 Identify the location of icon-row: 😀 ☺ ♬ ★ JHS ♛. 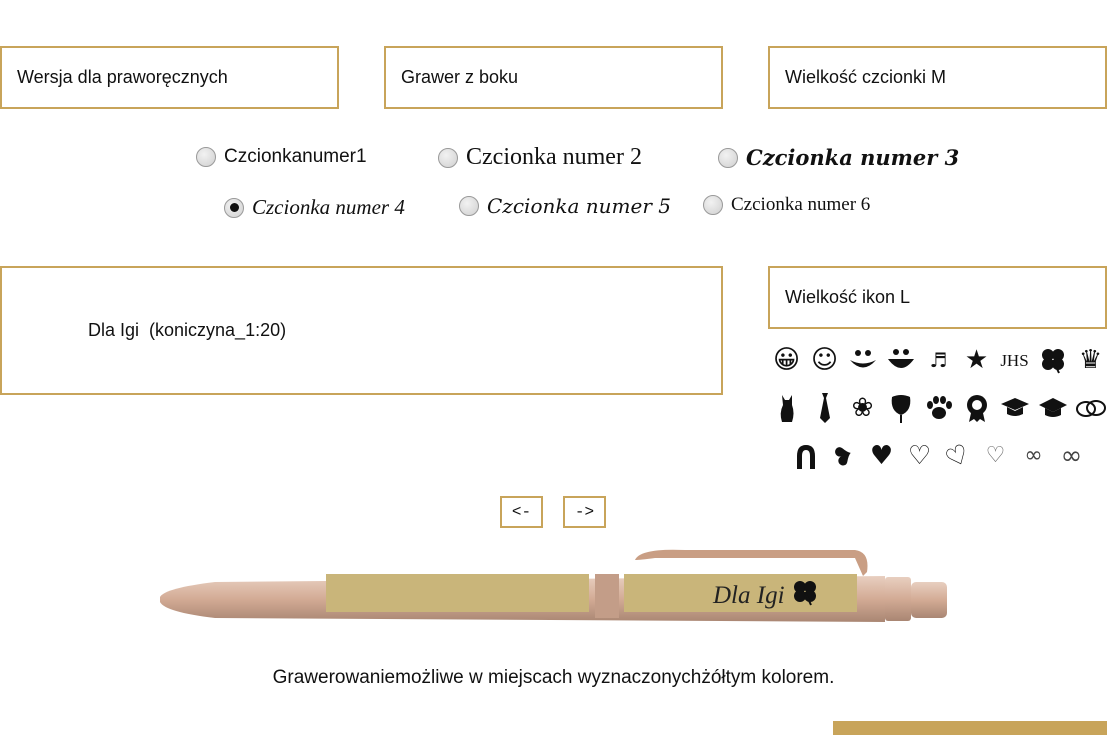
(938, 360).